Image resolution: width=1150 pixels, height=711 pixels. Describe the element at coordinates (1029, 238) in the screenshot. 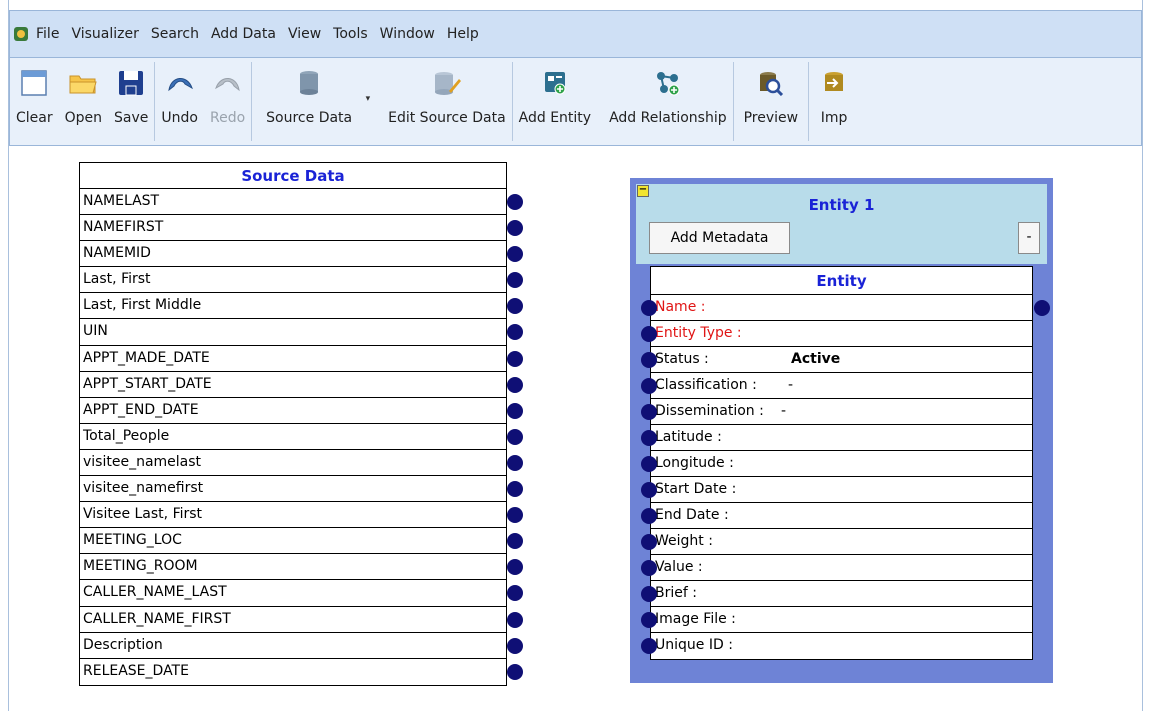

I see `minimize-button: -` at that location.